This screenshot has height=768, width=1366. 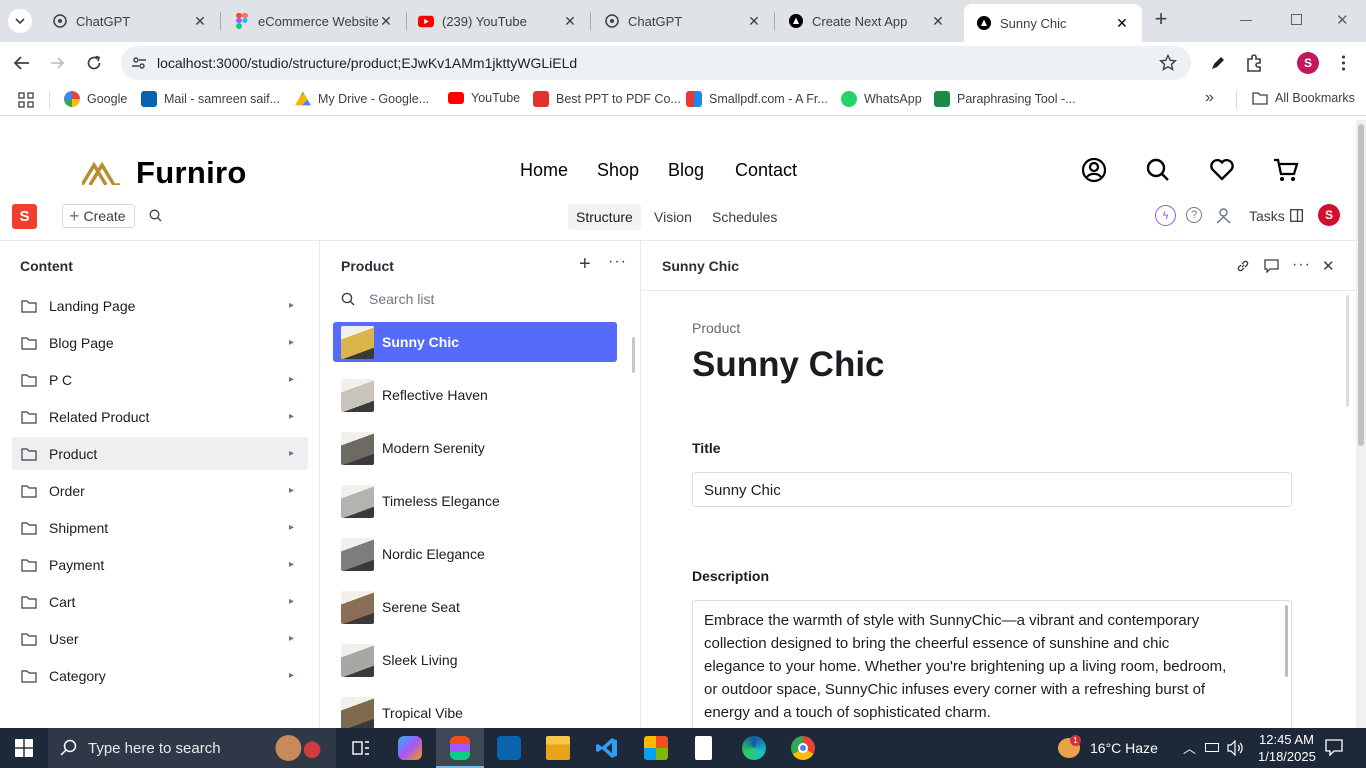 What do you see at coordinates (1168, 63) in the screenshot?
I see `star-icon` at bounding box center [1168, 63].